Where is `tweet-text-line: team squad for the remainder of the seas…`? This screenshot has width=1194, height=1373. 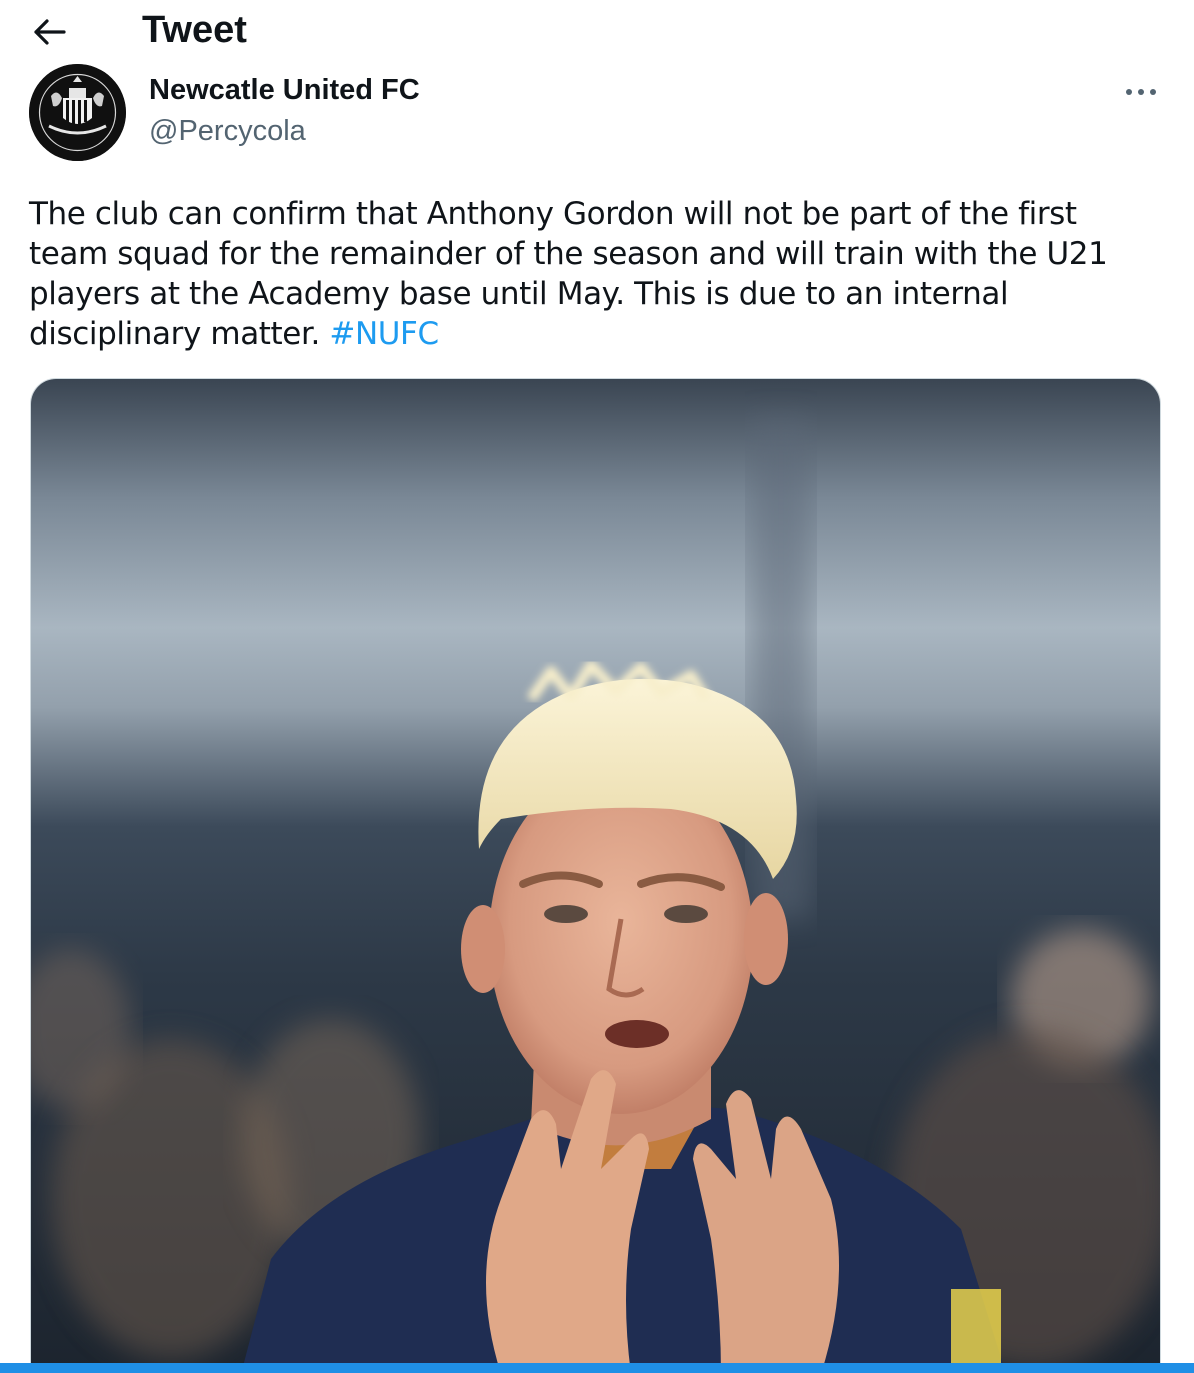 tweet-text-line: team squad for the remainder of the seas… is located at coordinates (568, 254).